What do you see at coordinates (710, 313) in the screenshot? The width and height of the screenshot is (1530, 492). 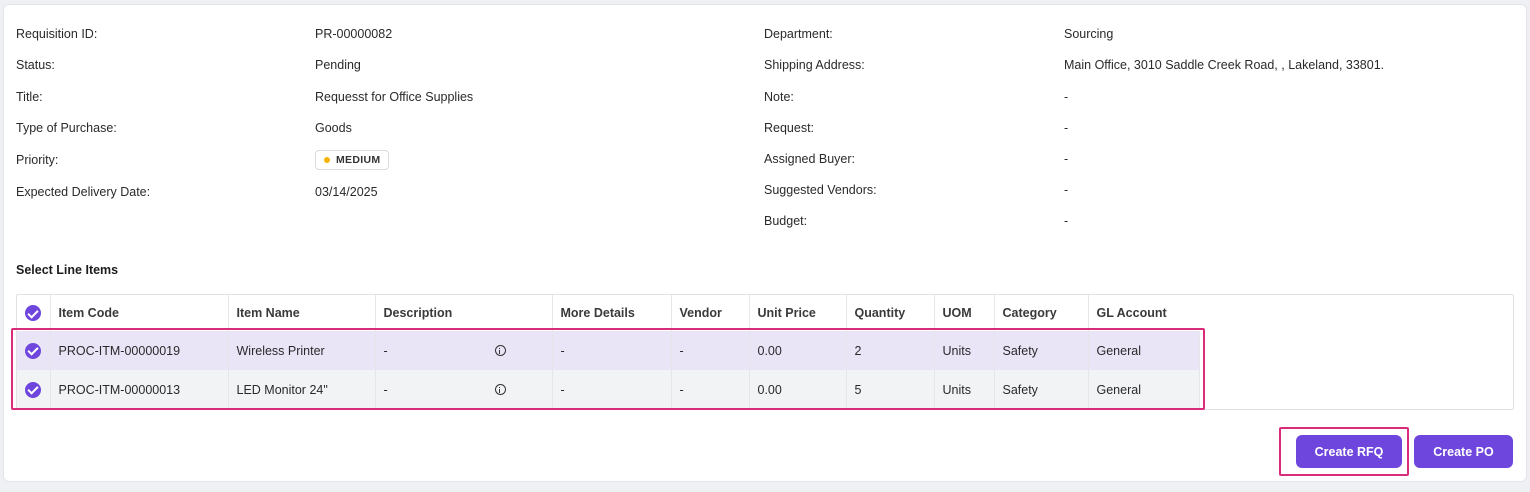 I see `header-vendor: Vendor` at bounding box center [710, 313].